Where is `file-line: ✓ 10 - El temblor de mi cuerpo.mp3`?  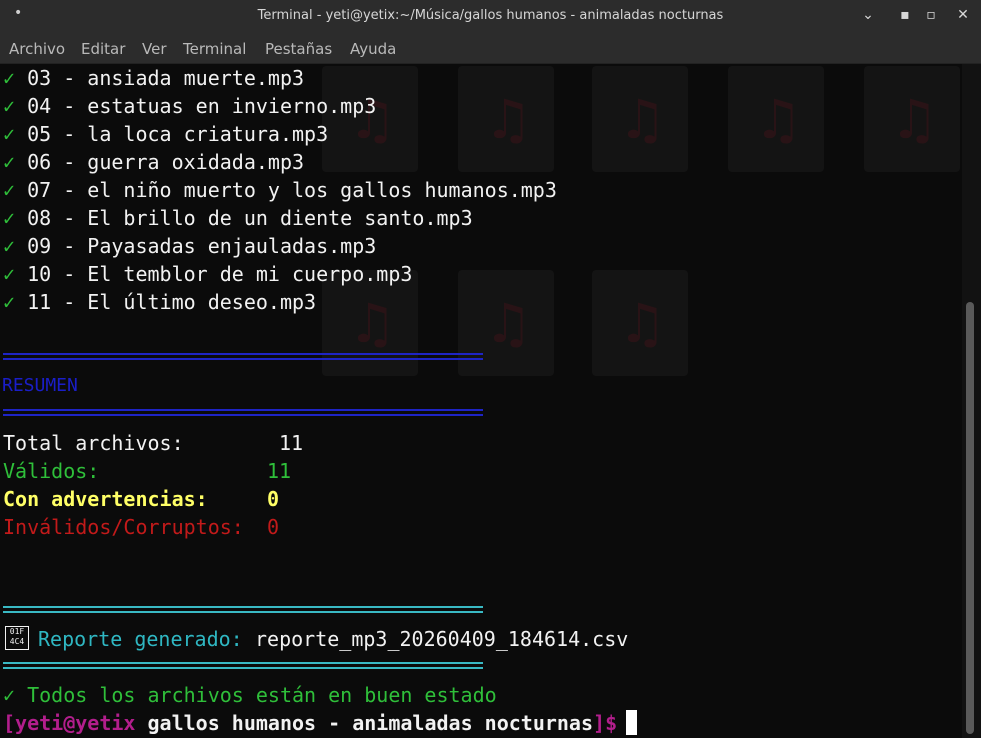 file-line: ✓ 10 - El temblor de mi cuerpo.mp3 is located at coordinates (207, 274).